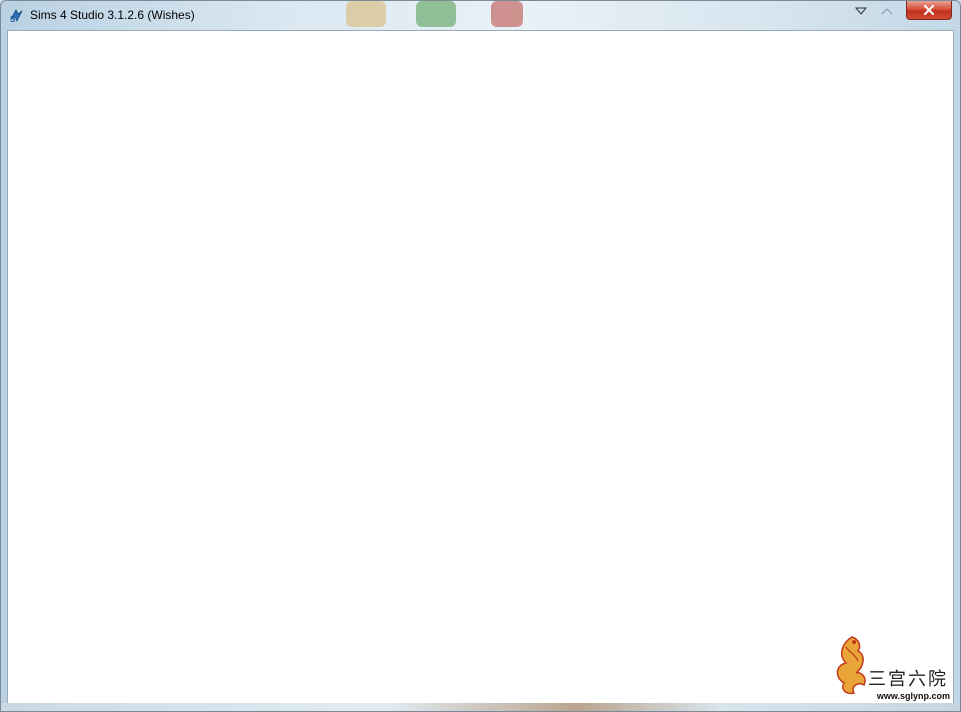  Describe the element at coordinates (908, 679) in the screenshot. I see `watermark-chinese-text: 三宫六院` at that location.